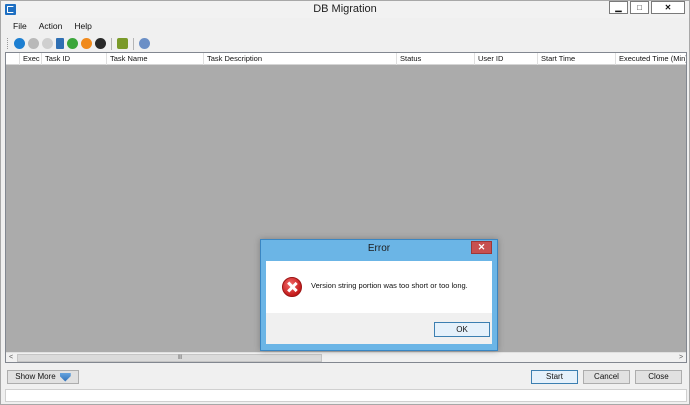 This screenshot has height=405, width=690. Describe the element at coordinates (86, 43) in the screenshot. I see `warning-icon` at that location.